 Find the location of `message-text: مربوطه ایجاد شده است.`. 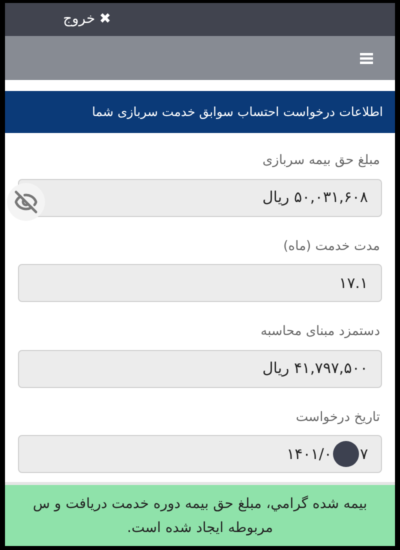

message-text: مربوطه ایجاد شده است. is located at coordinates (200, 528).